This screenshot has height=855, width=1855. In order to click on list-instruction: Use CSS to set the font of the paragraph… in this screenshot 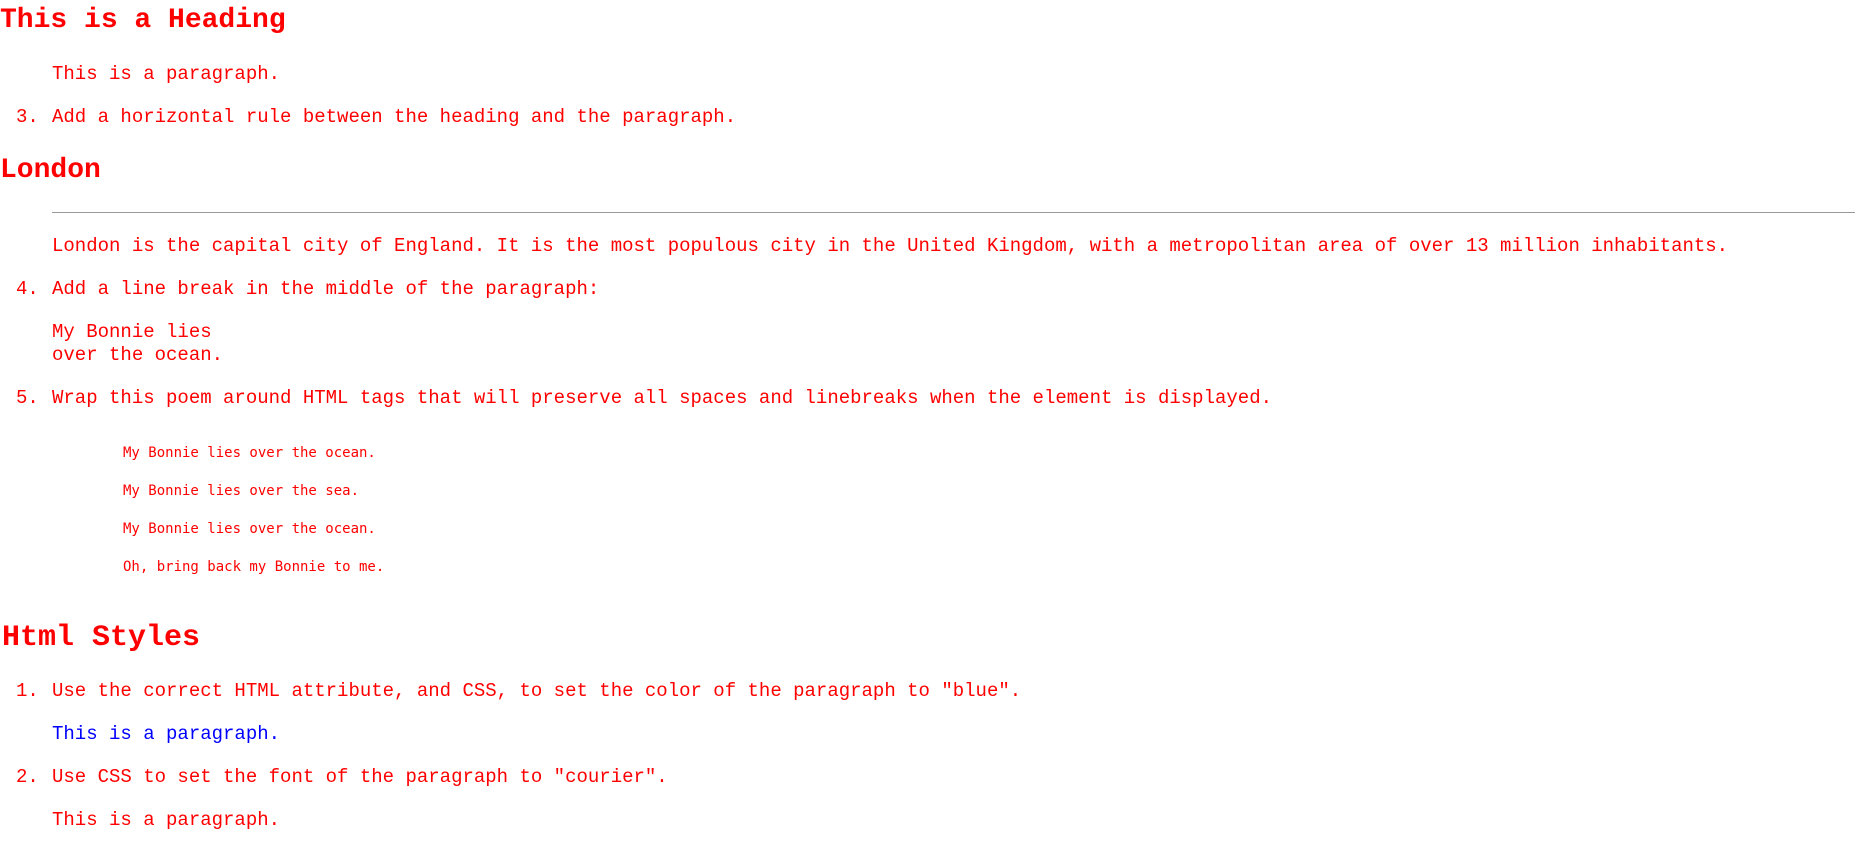, I will do `click(360, 777)`.